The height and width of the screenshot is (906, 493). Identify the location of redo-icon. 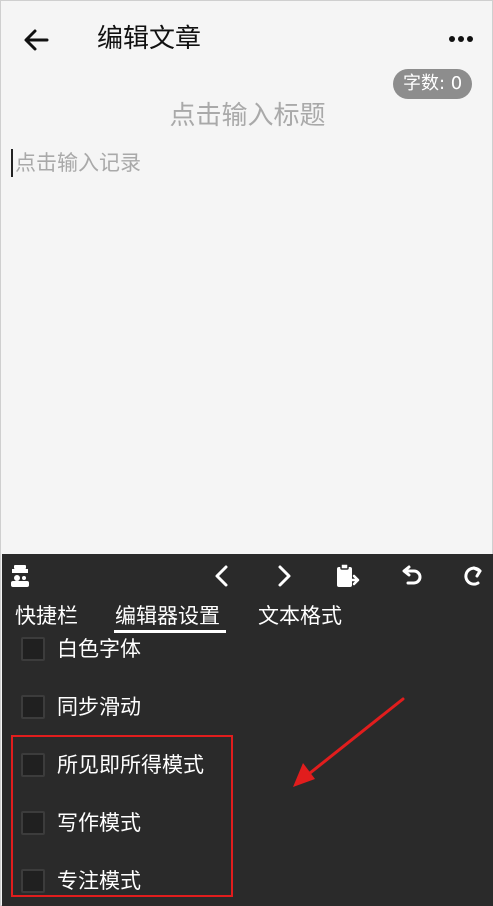
(473, 576).